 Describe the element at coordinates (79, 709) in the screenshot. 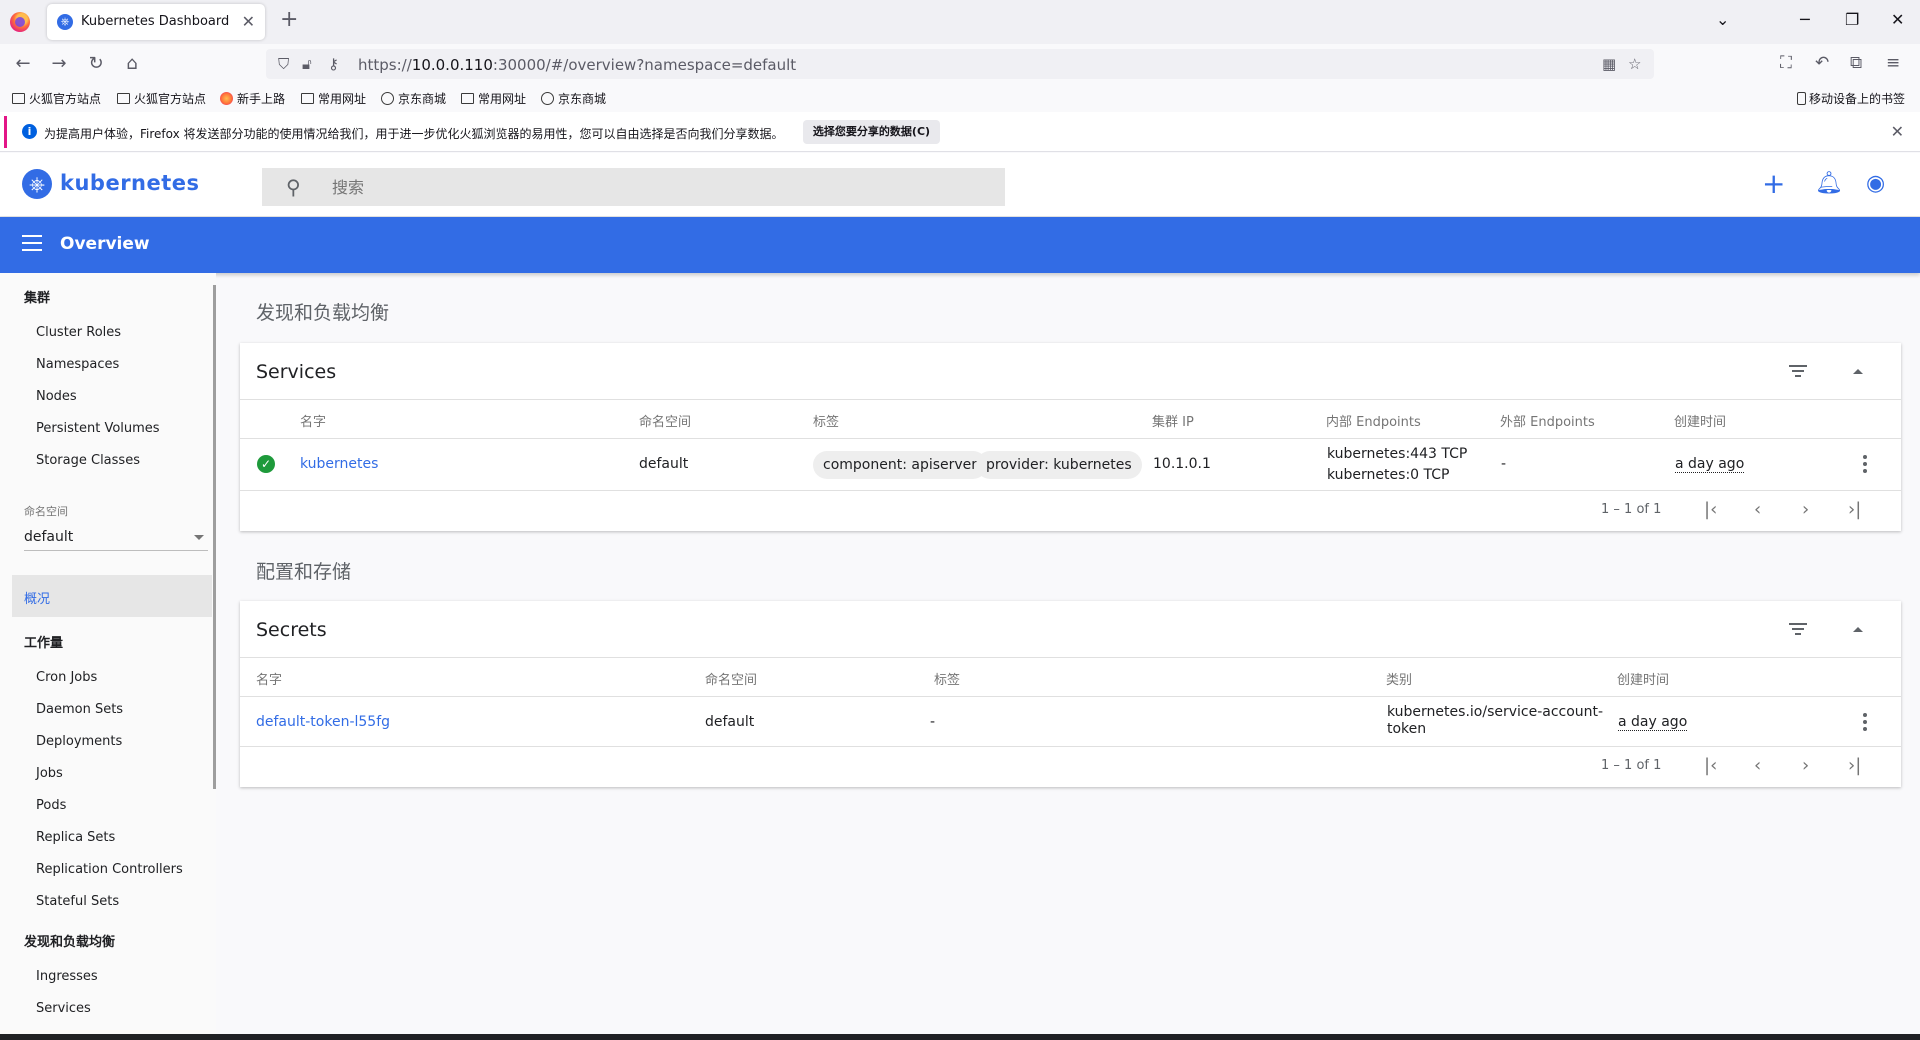

I see `sidebar-item-daemon-sets: Daemon Sets` at that location.